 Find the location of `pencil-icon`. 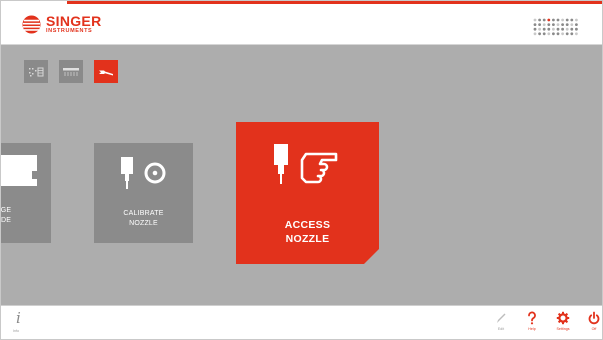

pencil-icon is located at coordinates (501, 318).